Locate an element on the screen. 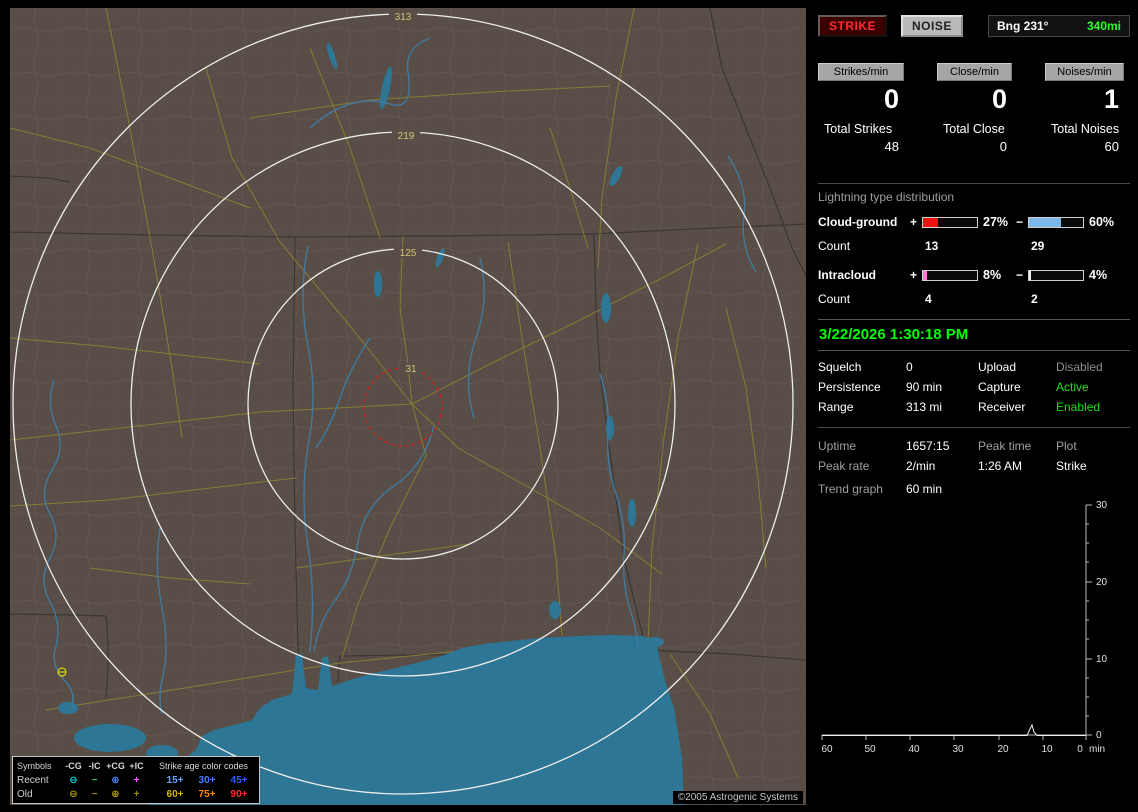 The width and height of the screenshot is (1138, 812). x-tick-60: 60 is located at coordinates (827, 749).